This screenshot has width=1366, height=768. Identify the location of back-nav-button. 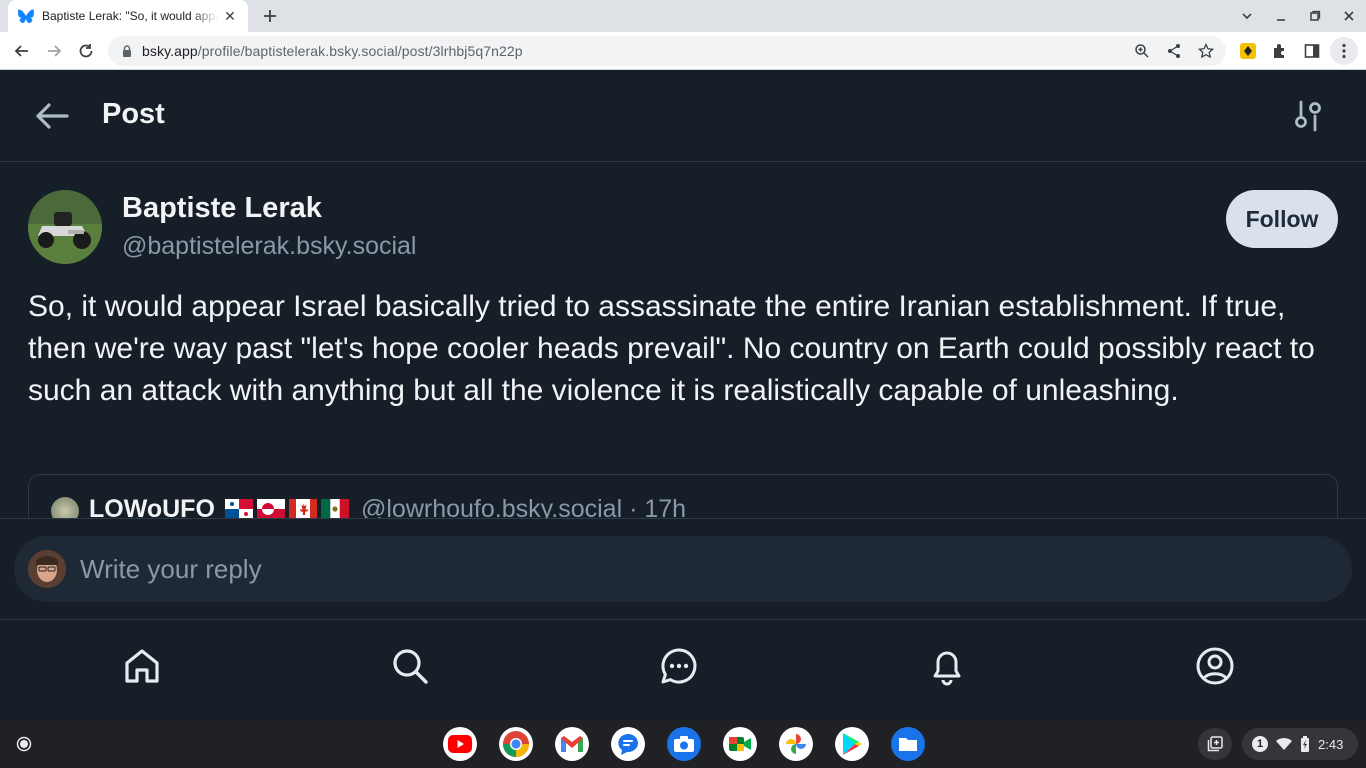
(22, 51).